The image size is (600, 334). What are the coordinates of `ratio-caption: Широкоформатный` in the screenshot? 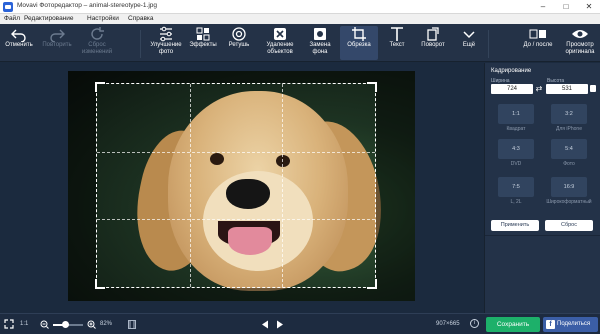 It's located at (569, 202).